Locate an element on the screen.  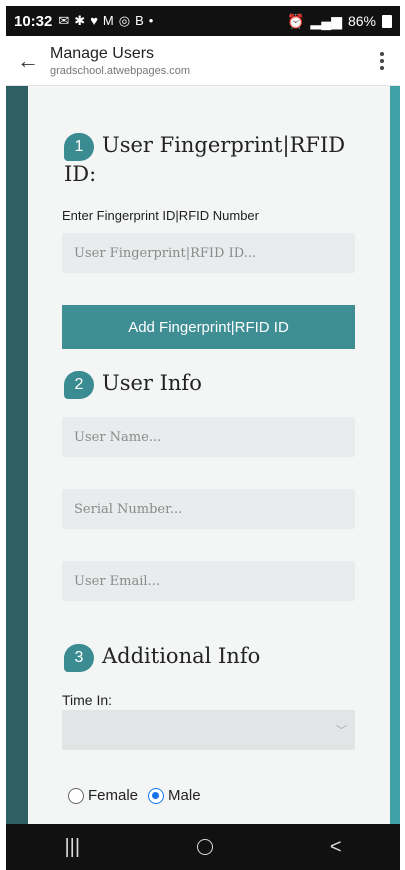
right-sidebar-strip is located at coordinates (395, 455).